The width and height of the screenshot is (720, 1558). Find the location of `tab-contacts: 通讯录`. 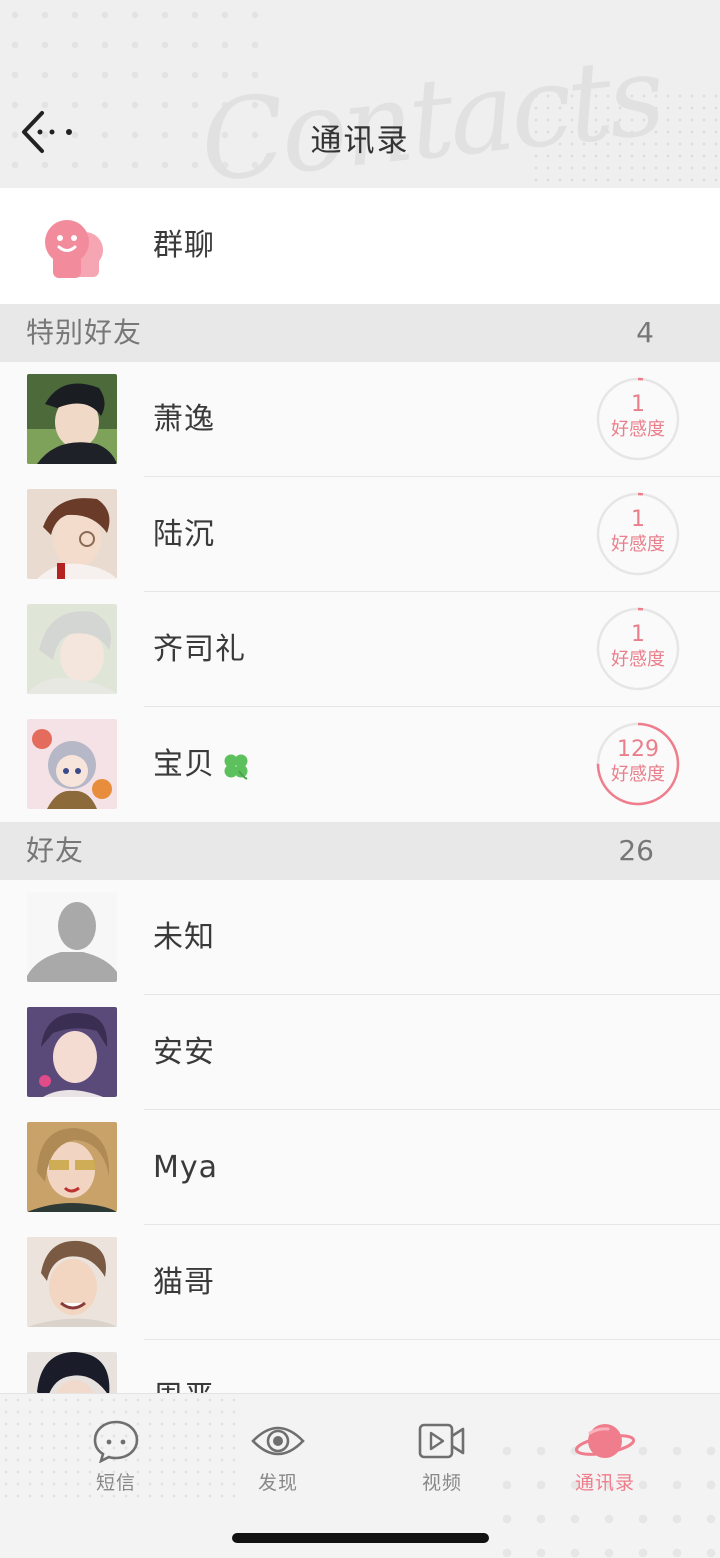

tab-contacts: 通讯录 is located at coordinates (605, 1458).